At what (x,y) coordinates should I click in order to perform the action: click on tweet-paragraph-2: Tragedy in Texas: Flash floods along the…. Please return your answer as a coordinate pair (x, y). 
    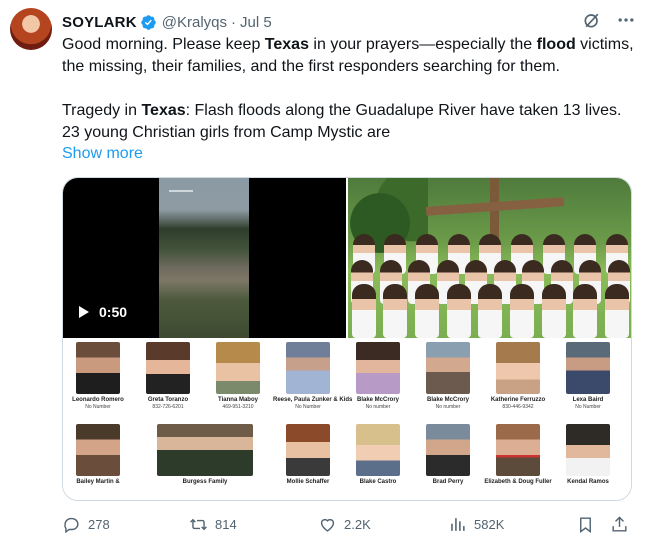
    Looking at the image, I should click on (351, 122).